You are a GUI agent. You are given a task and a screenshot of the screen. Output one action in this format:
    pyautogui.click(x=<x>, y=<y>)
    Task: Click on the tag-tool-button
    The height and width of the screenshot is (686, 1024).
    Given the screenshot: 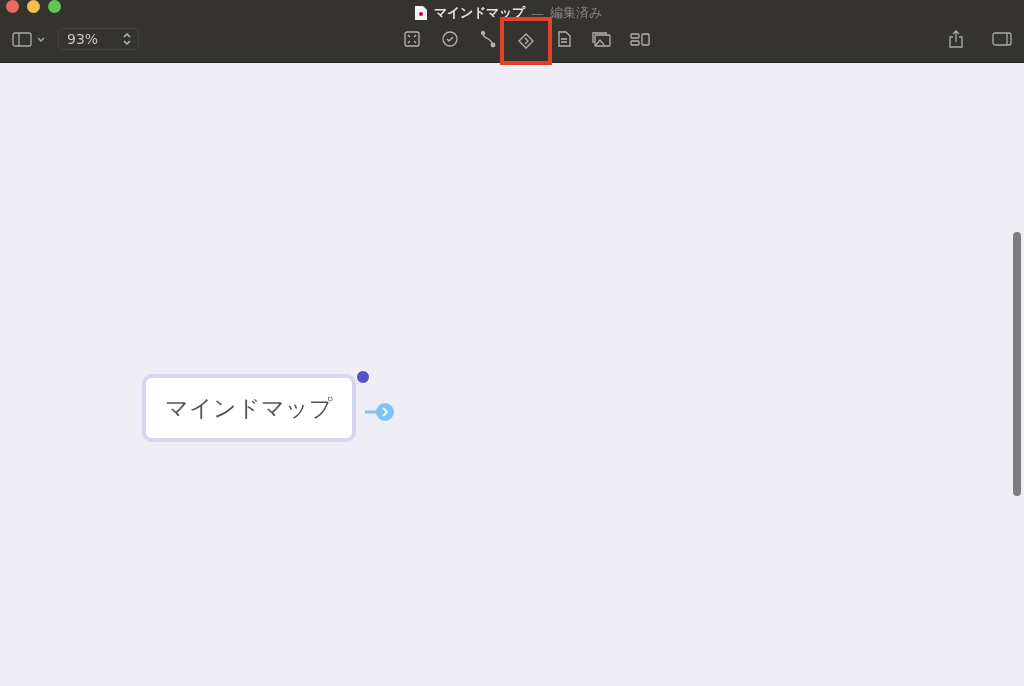 What is the action you would take?
    pyautogui.click(x=526, y=41)
    